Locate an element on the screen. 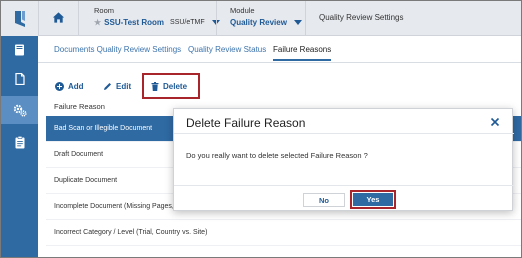 Image resolution: width=522 pixels, height=258 pixels. module-name: Quality Review is located at coordinates (258, 22).